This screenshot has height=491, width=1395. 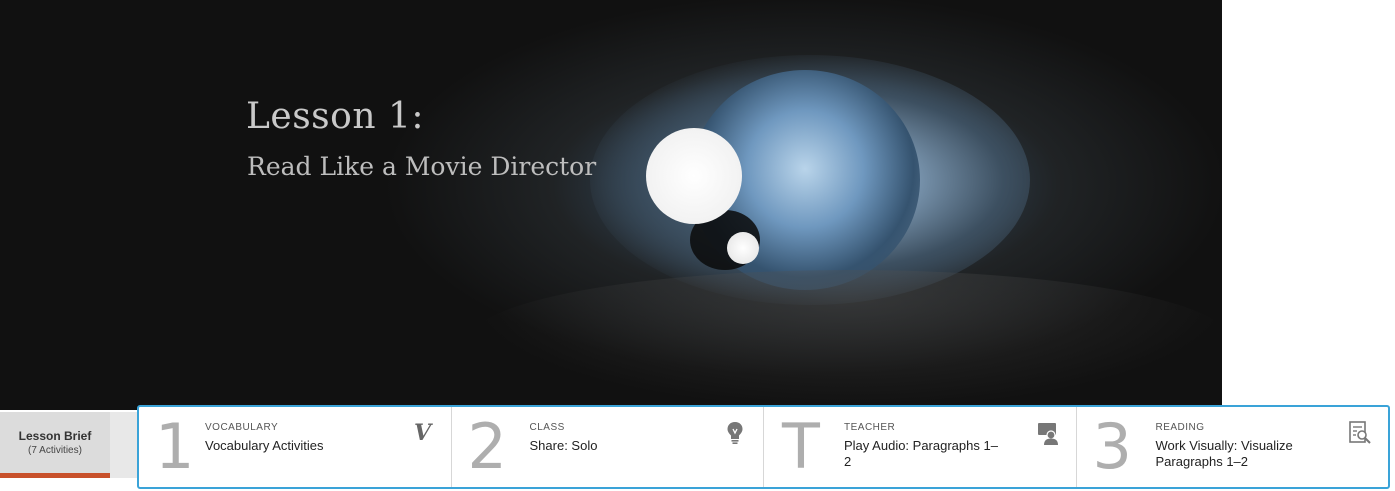 What do you see at coordinates (608, 447) in the screenshot?
I see `activity-card-class: 2 CLASS Share: Solo` at bounding box center [608, 447].